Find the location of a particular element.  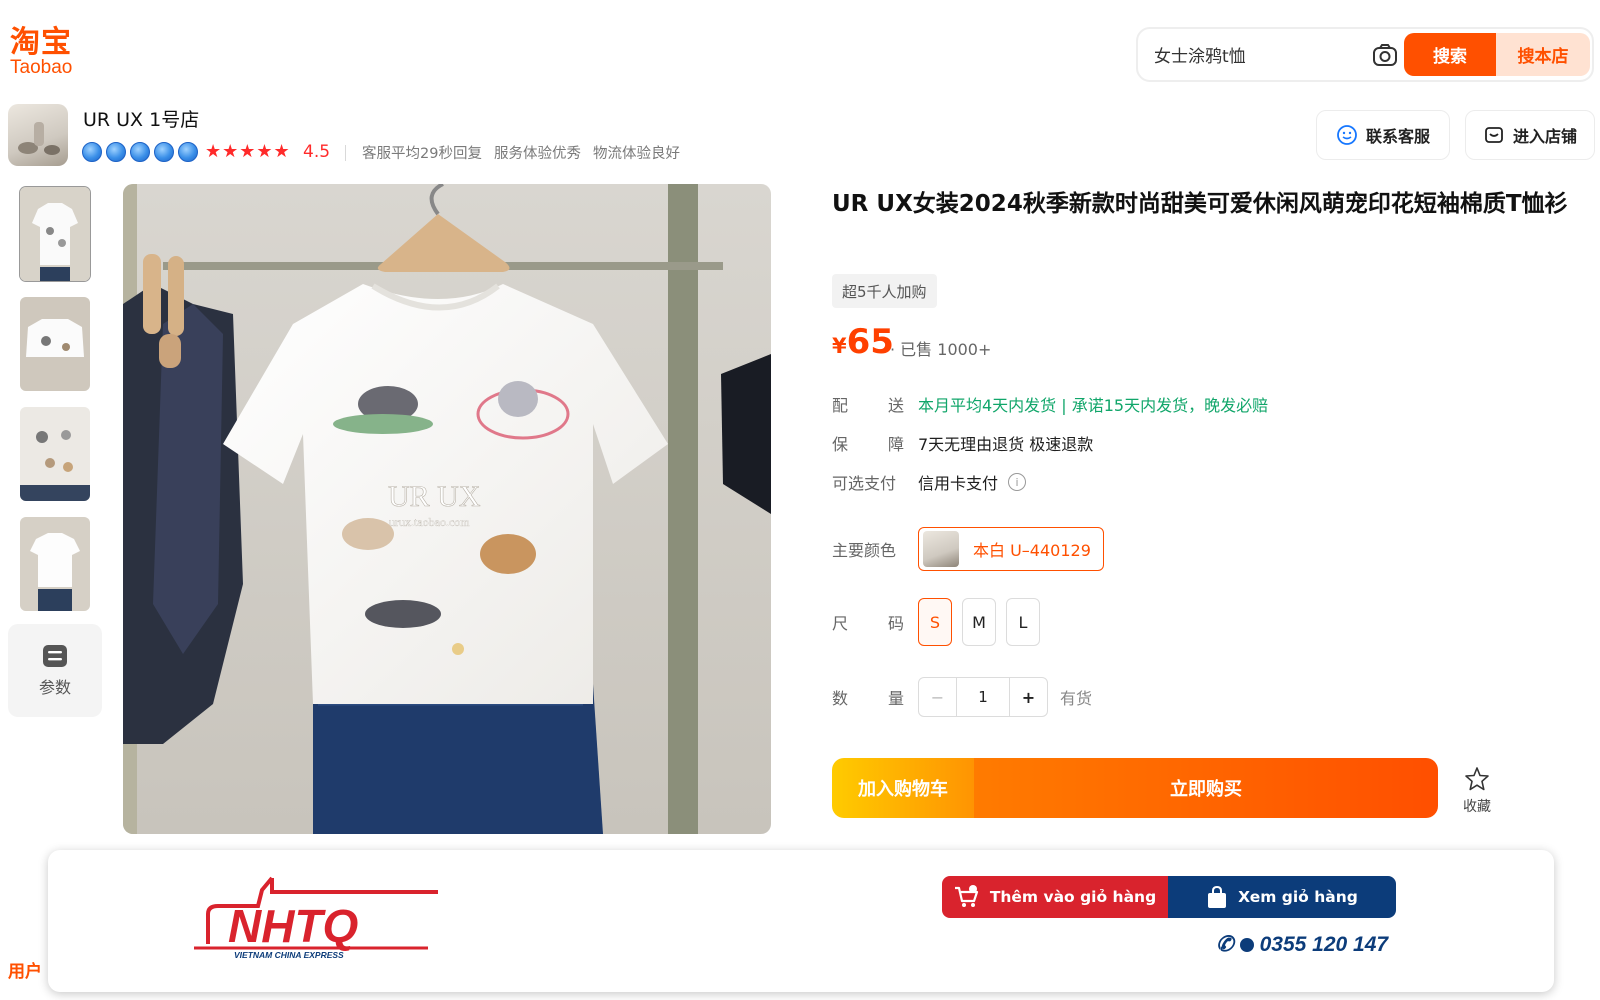

price-value: 65 is located at coordinates (870, 342).